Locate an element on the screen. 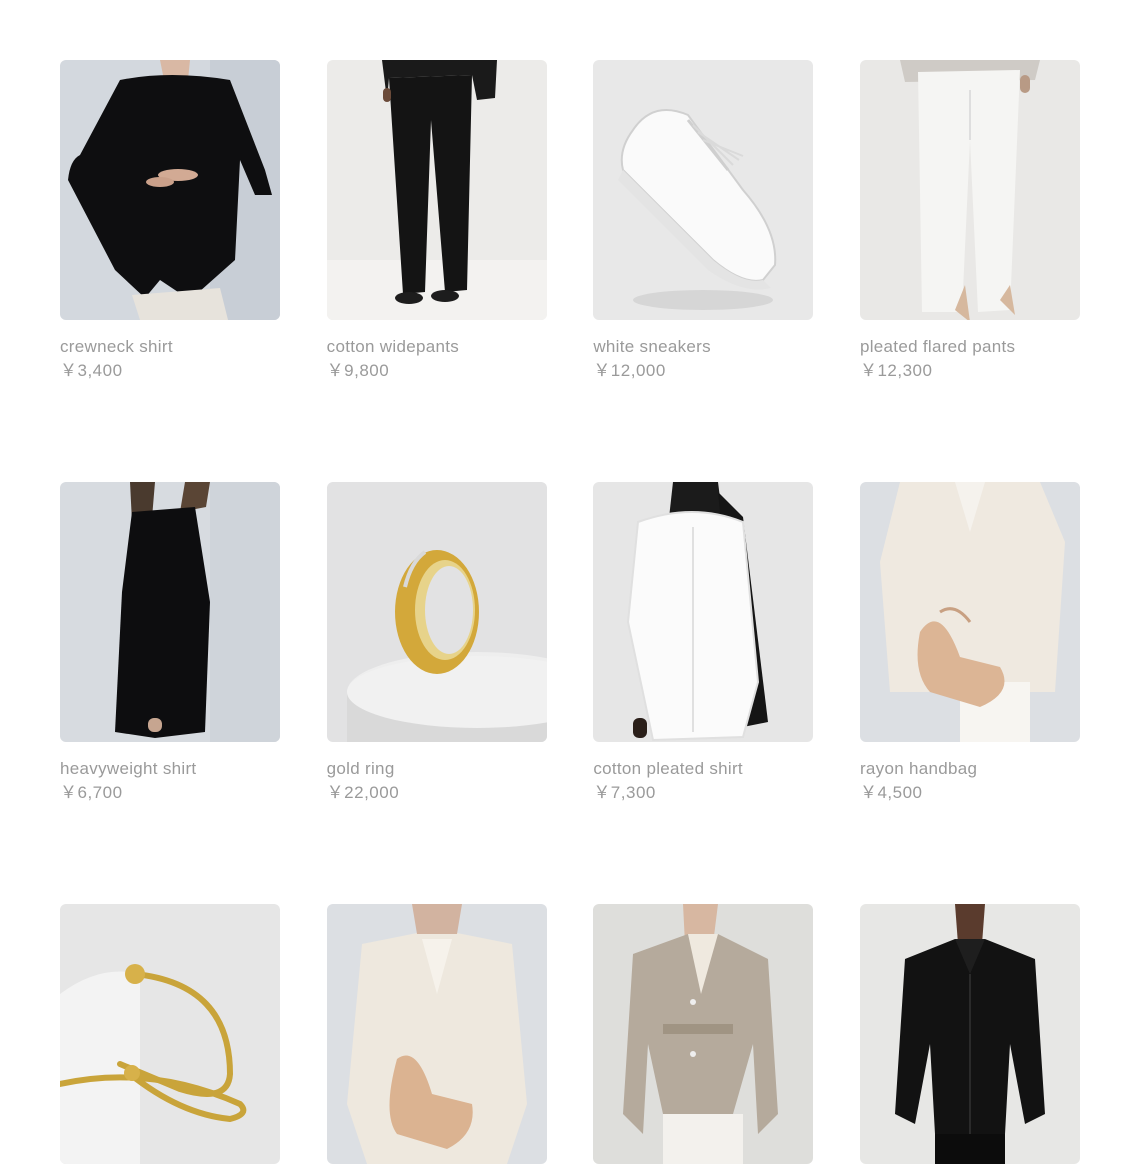 This screenshot has width=1140, height=1164. product-name: gold ring is located at coordinates (437, 769).